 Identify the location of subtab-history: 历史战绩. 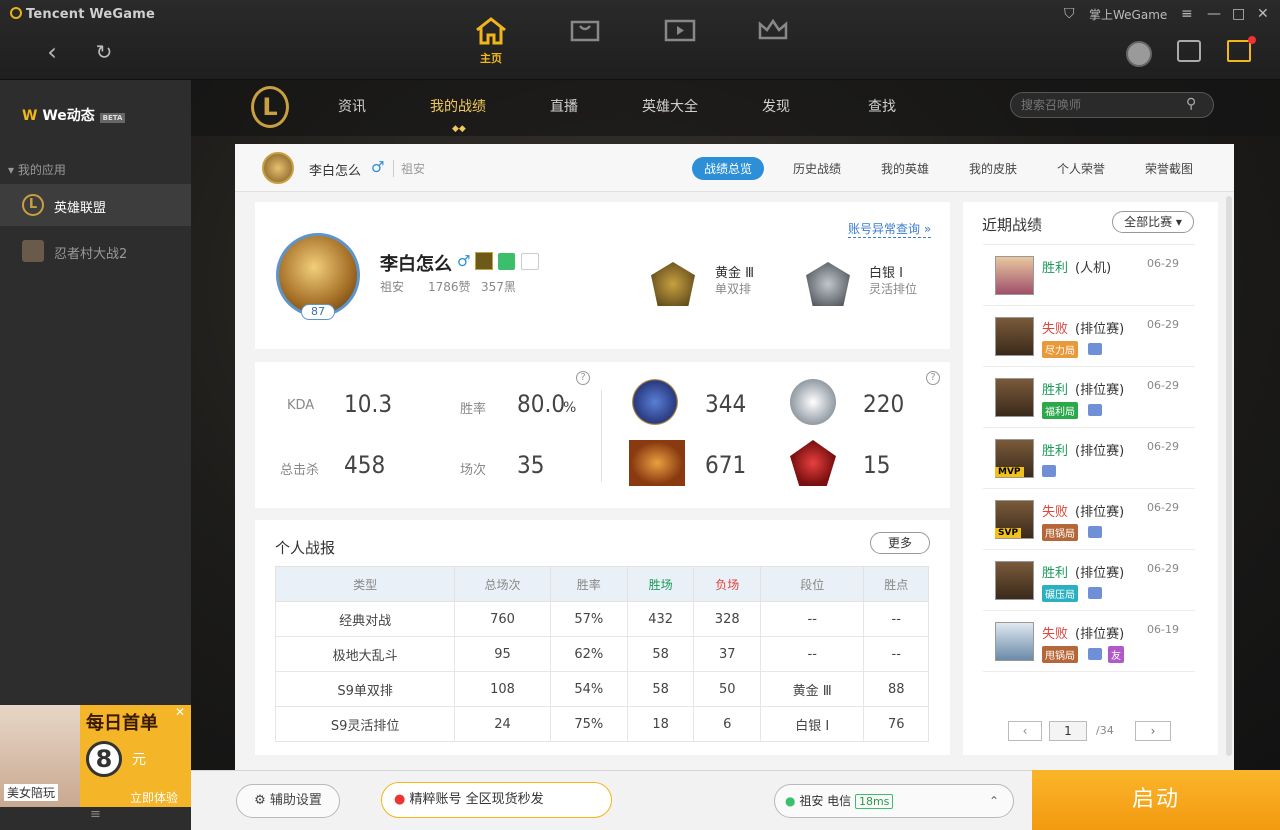
(817, 168).